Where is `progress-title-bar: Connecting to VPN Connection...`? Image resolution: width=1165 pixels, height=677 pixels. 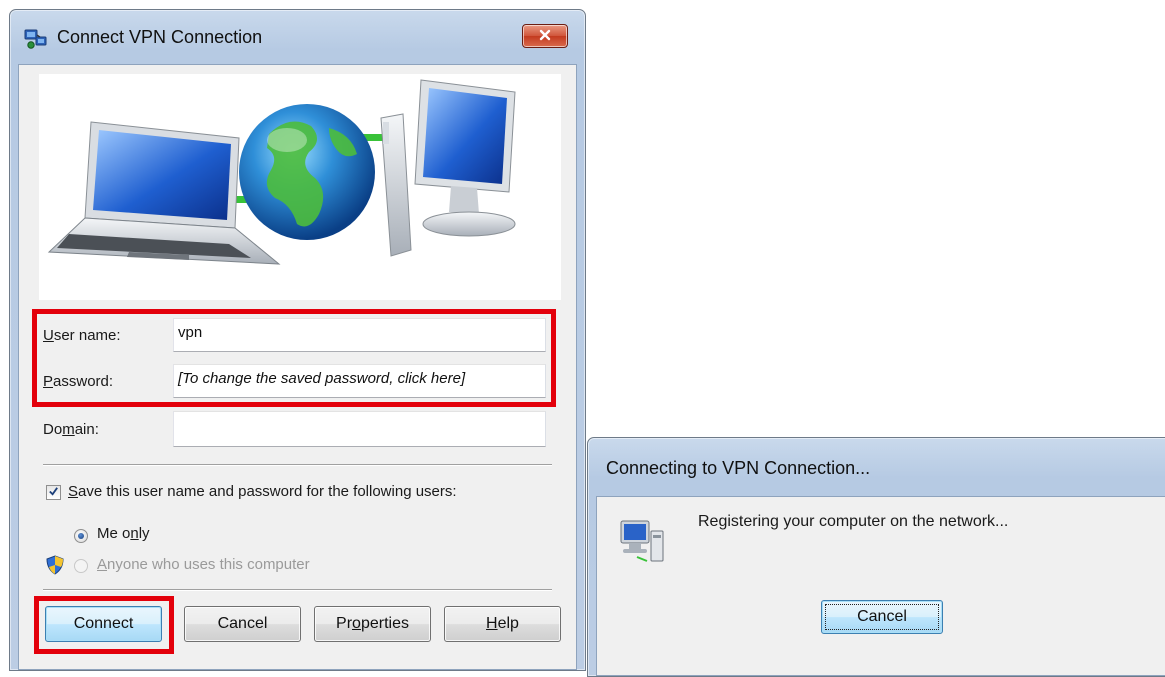 progress-title-bar: Connecting to VPN Connection... is located at coordinates (876, 467).